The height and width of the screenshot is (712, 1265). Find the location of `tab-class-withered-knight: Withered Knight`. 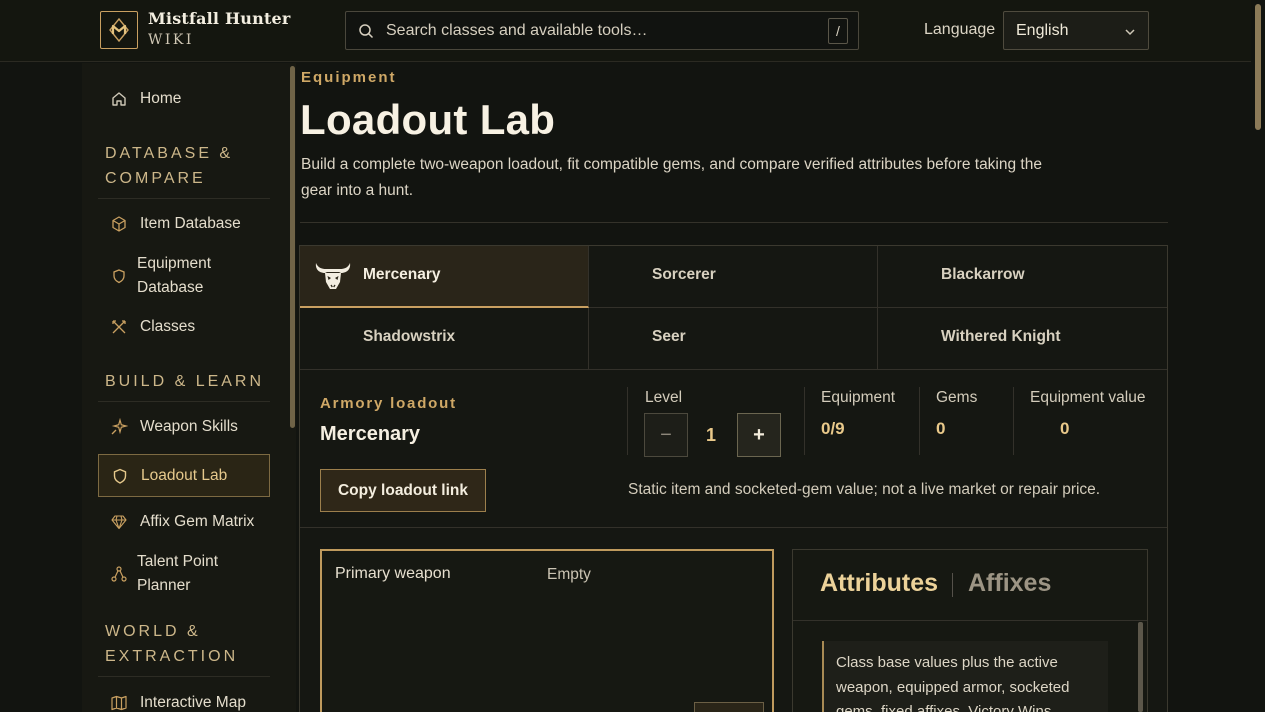

tab-class-withered-knight: Withered Knight is located at coordinates (1022, 339).